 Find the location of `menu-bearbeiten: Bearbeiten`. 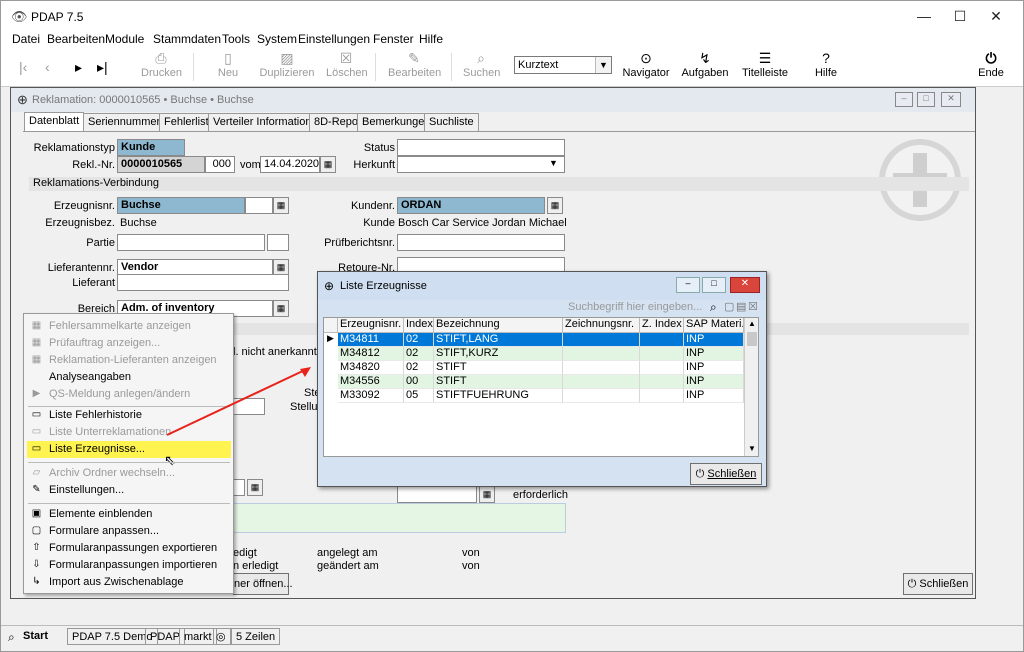

menu-bearbeiten: Bearbeiten is located at coordinates (76, 39).